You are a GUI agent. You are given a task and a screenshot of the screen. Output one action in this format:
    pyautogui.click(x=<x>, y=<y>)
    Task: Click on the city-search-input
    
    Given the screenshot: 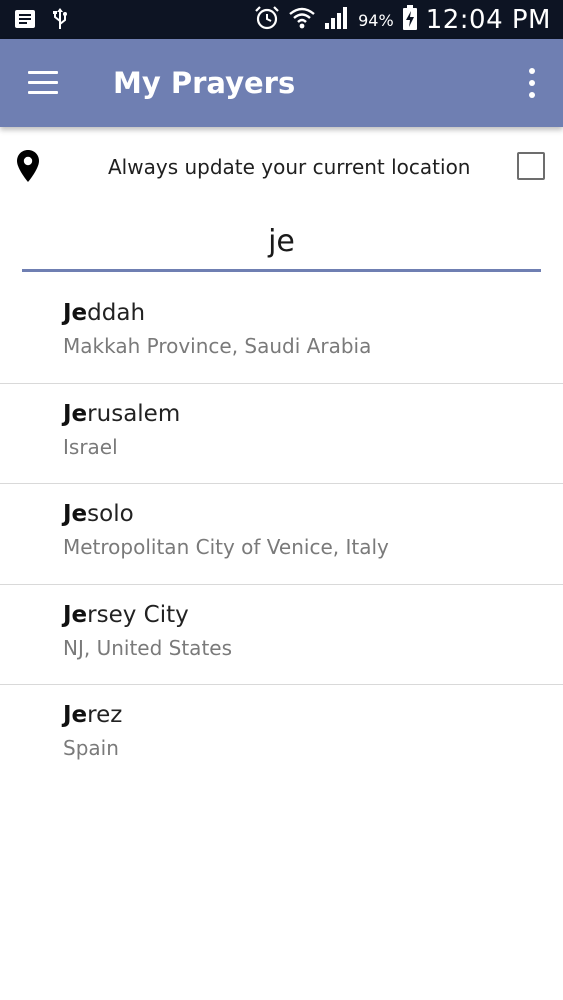 What is the action you would take?
    pyautogui.click(x=281, y=241)
    